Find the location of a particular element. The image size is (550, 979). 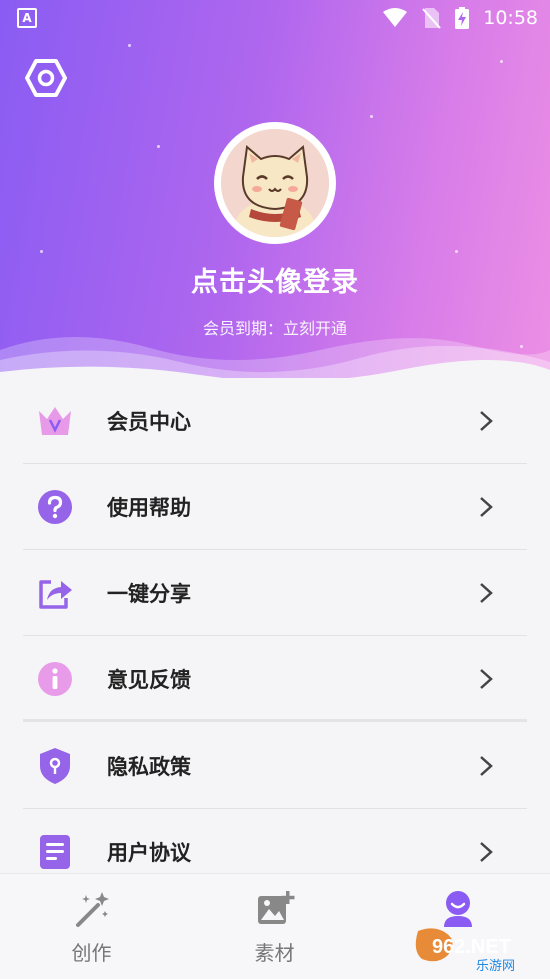

status-bar: A 10:58 is located at coordinates (275, 19).